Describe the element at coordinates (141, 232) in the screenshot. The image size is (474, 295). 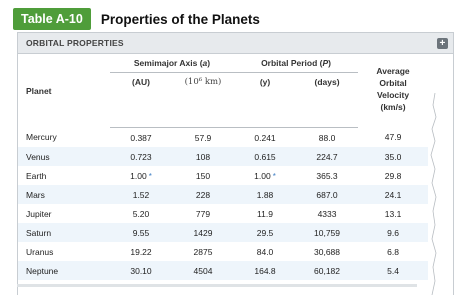
I see `semimajor-au-cell: 9.55` at that location.